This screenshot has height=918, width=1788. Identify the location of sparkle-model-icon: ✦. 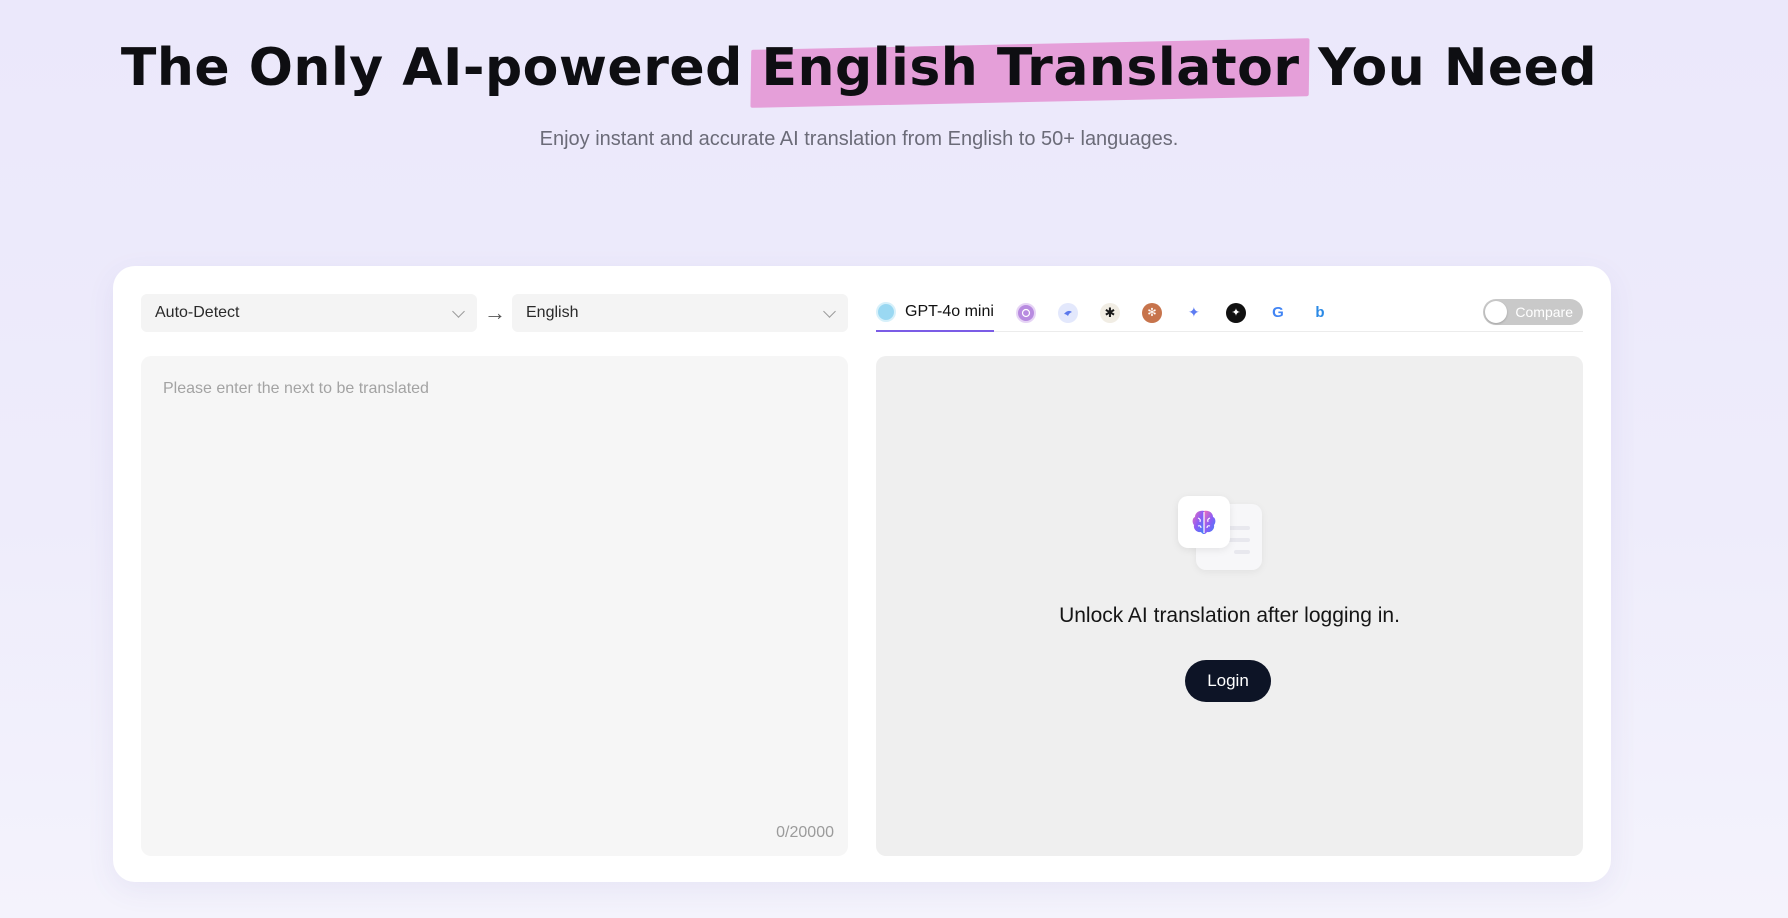
(1194, 313).